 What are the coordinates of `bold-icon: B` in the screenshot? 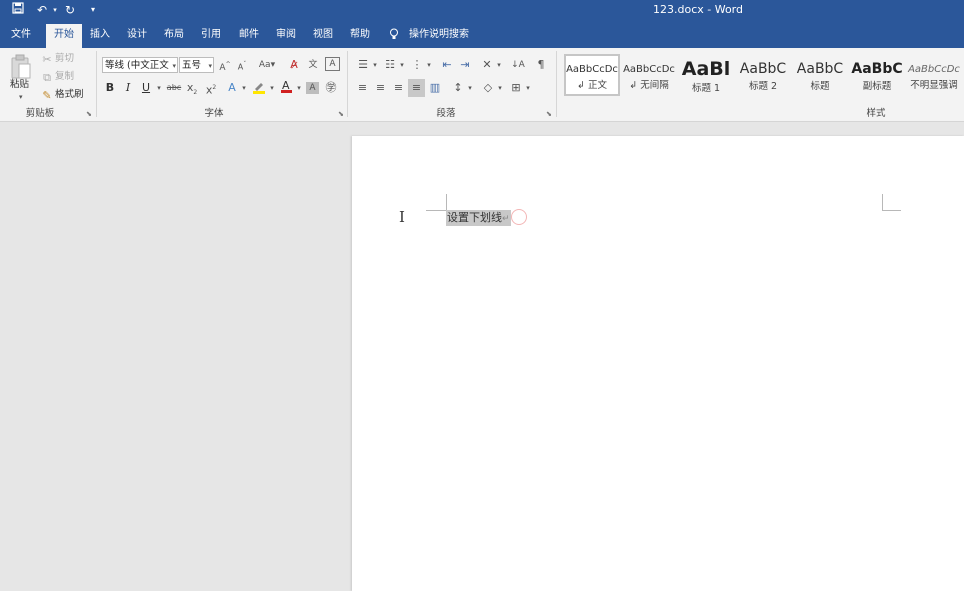 It's located at (110, 88).